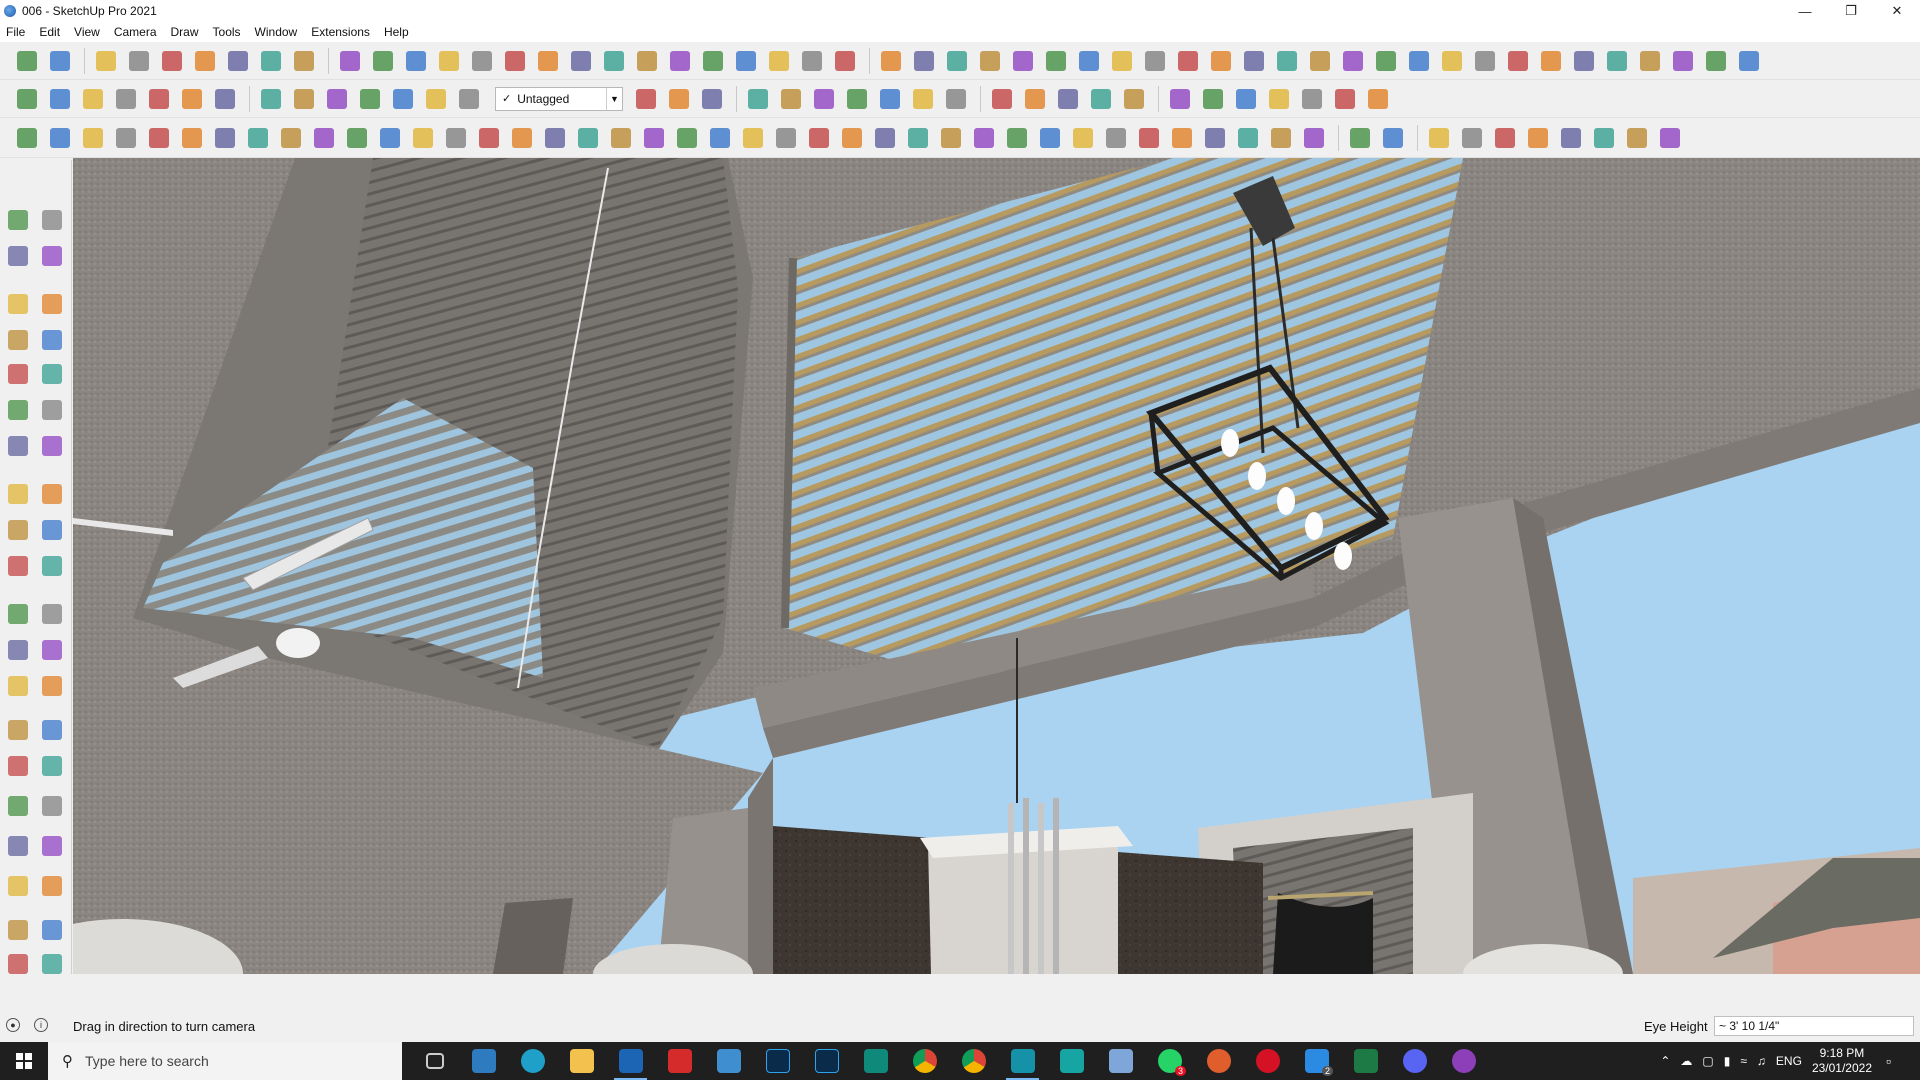 Image resolution: width=1920 pixels, height=1080 pixels. What do you see at coordinates (918, 138) in the screenshot?
I see `row3-tool-27-icon` at bounding box center [918, 138].